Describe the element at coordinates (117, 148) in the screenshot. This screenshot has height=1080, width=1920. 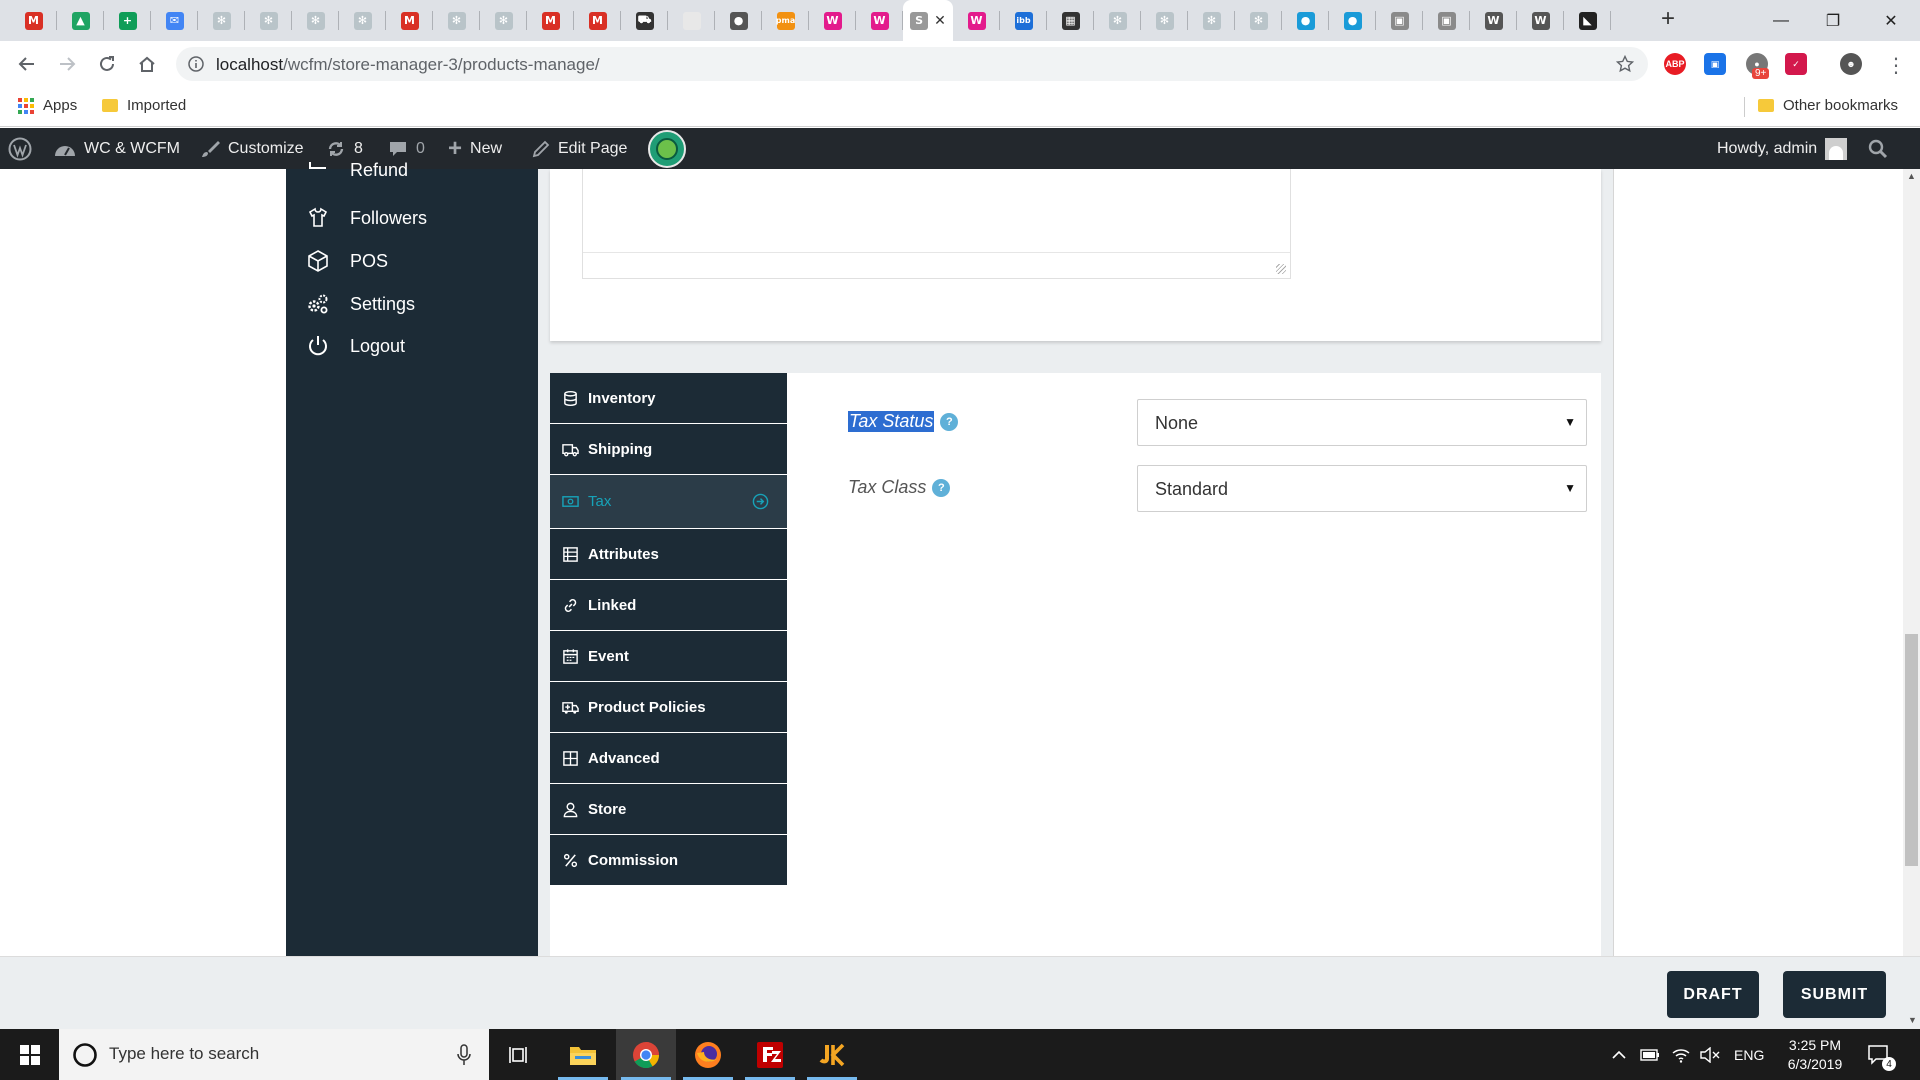
I see `site-name-link: WC & WCFM` at that location.